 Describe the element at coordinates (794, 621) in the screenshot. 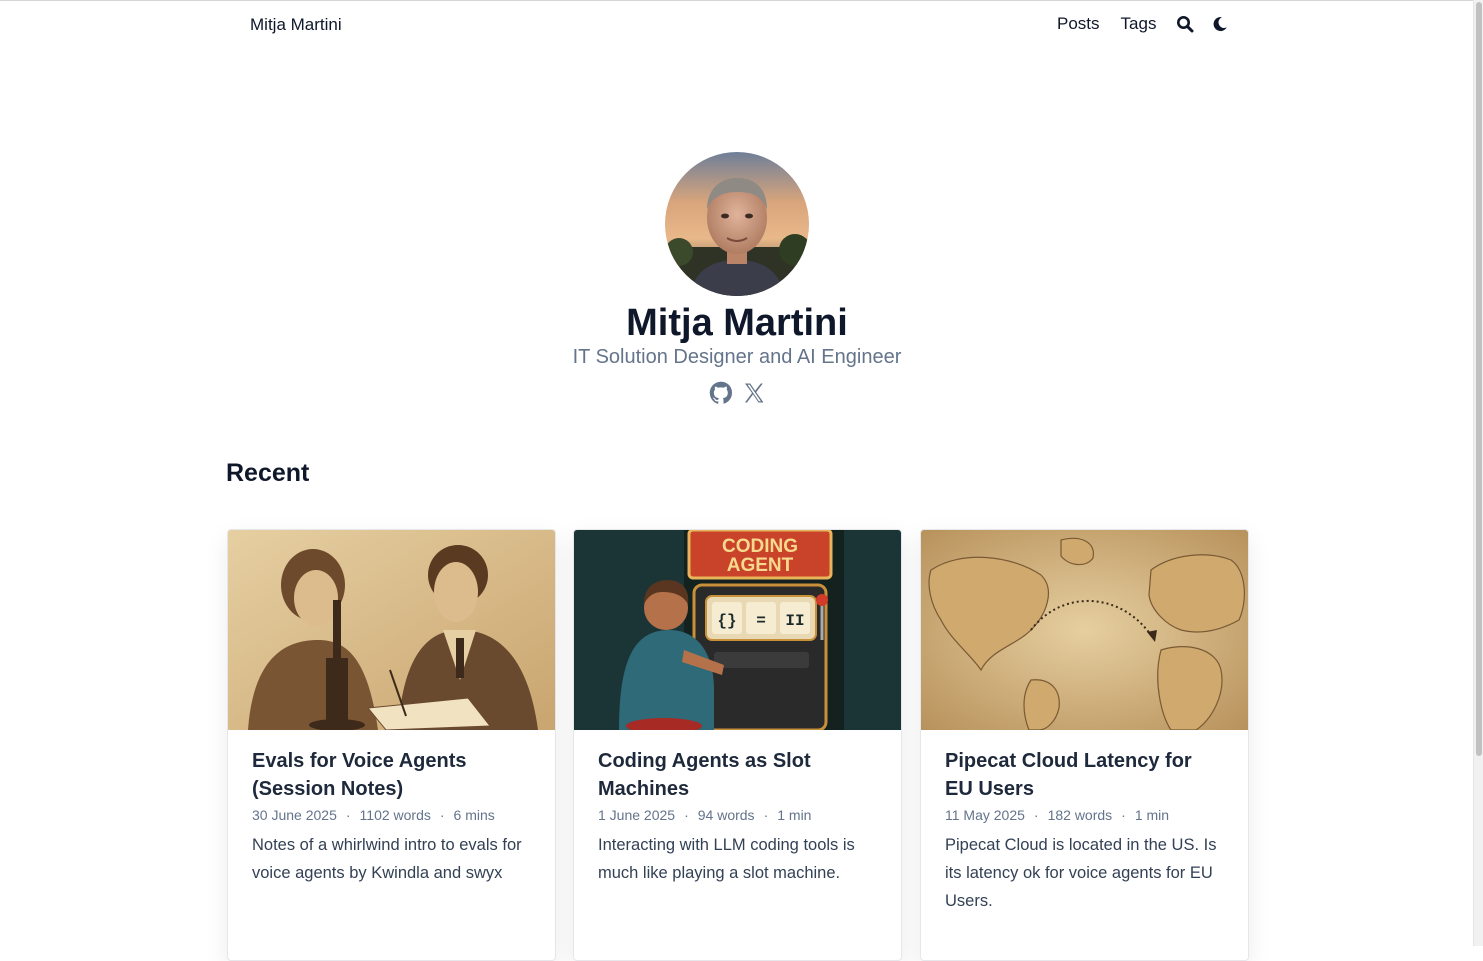

I see `svg-text: II` at that location.